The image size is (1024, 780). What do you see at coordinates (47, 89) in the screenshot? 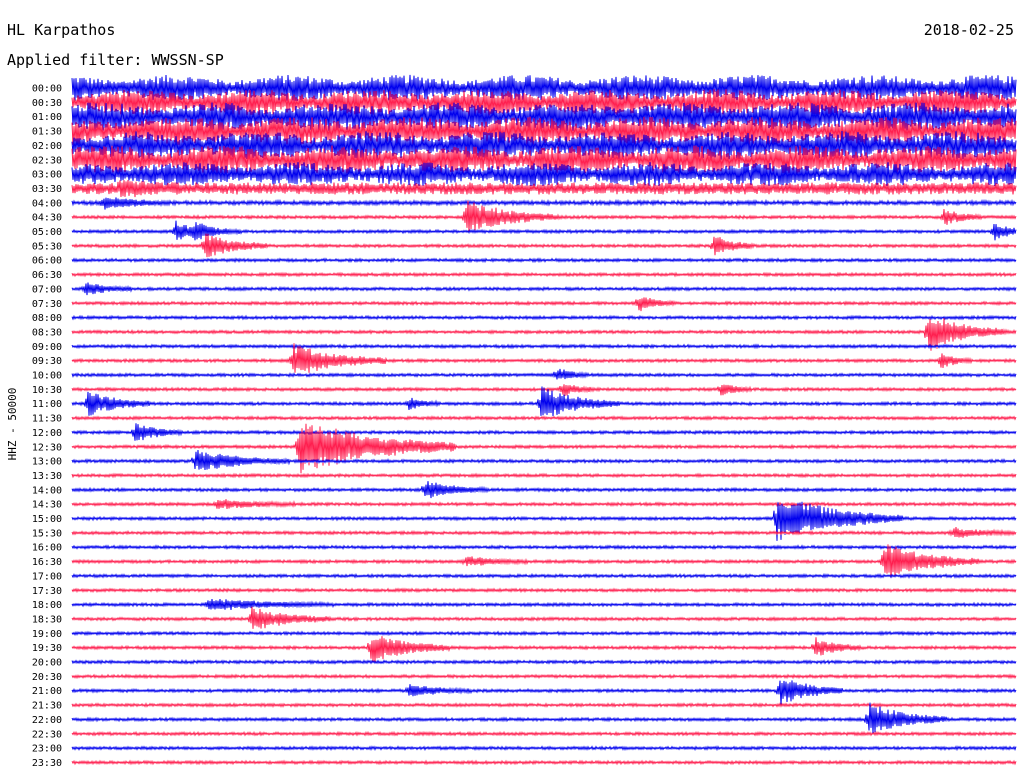
I see `row-label: 00:00` at bounding box center [47, 89].